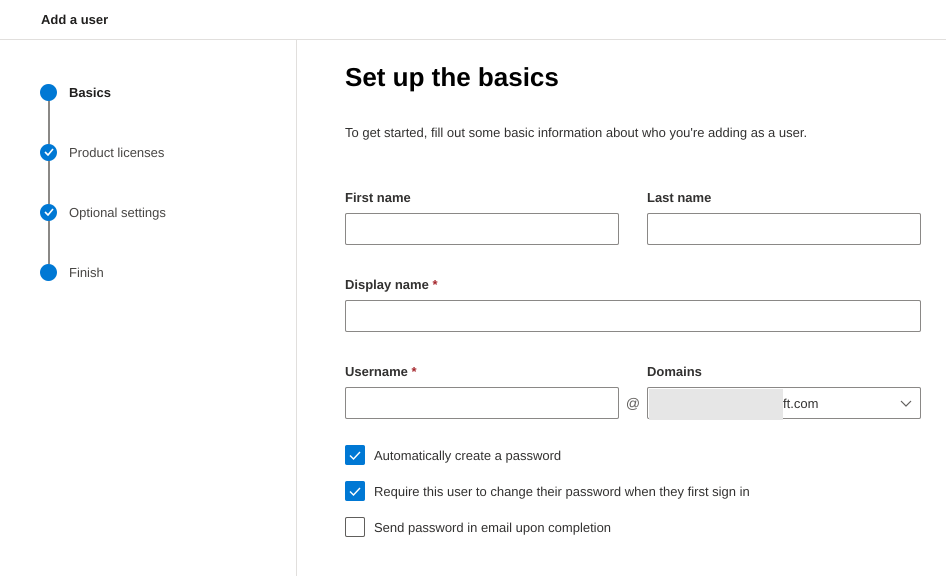 Image resolution: width=946 pixels, height=576 pixels. Describe the element at coordinates (116, 152) in the screenshot. I see `step-link: Product licenses` at that location.